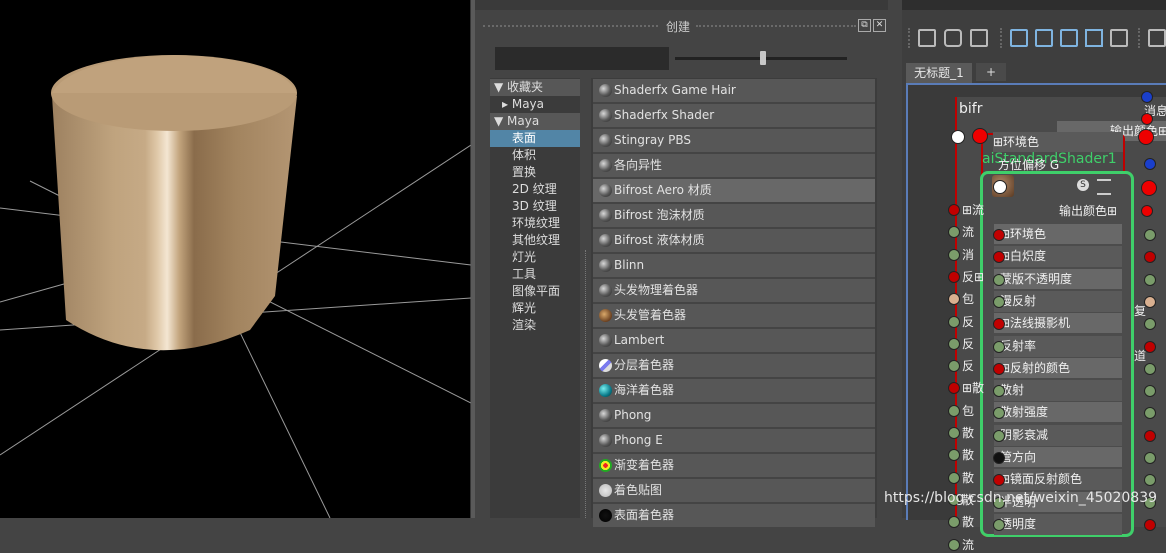  What do you see at coordinates (1157, 38) in the screenshot?
I see `grid-icon` at bounding box center [1157, 38].